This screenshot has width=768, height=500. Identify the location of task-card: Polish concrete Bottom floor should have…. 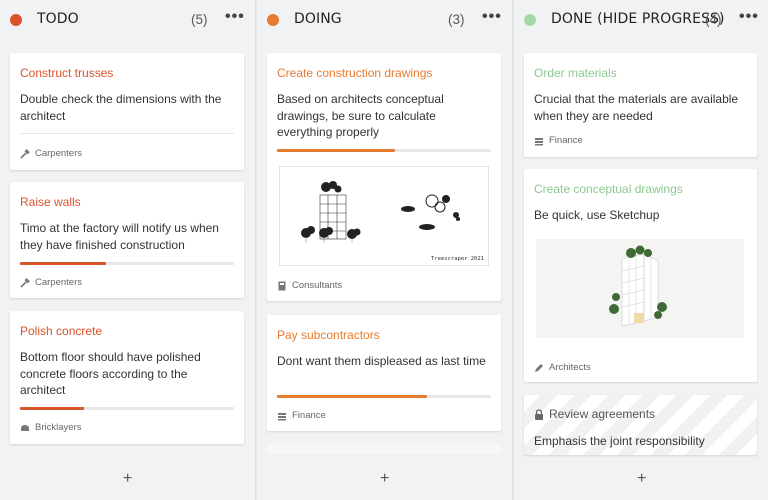
(127, 377).